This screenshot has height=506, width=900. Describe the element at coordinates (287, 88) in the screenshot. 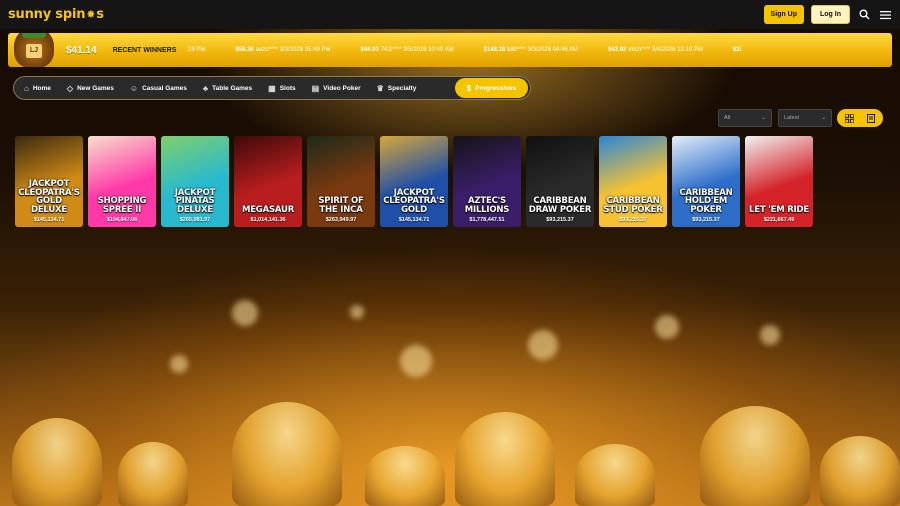

I see `tab-label: Slots` at that location.